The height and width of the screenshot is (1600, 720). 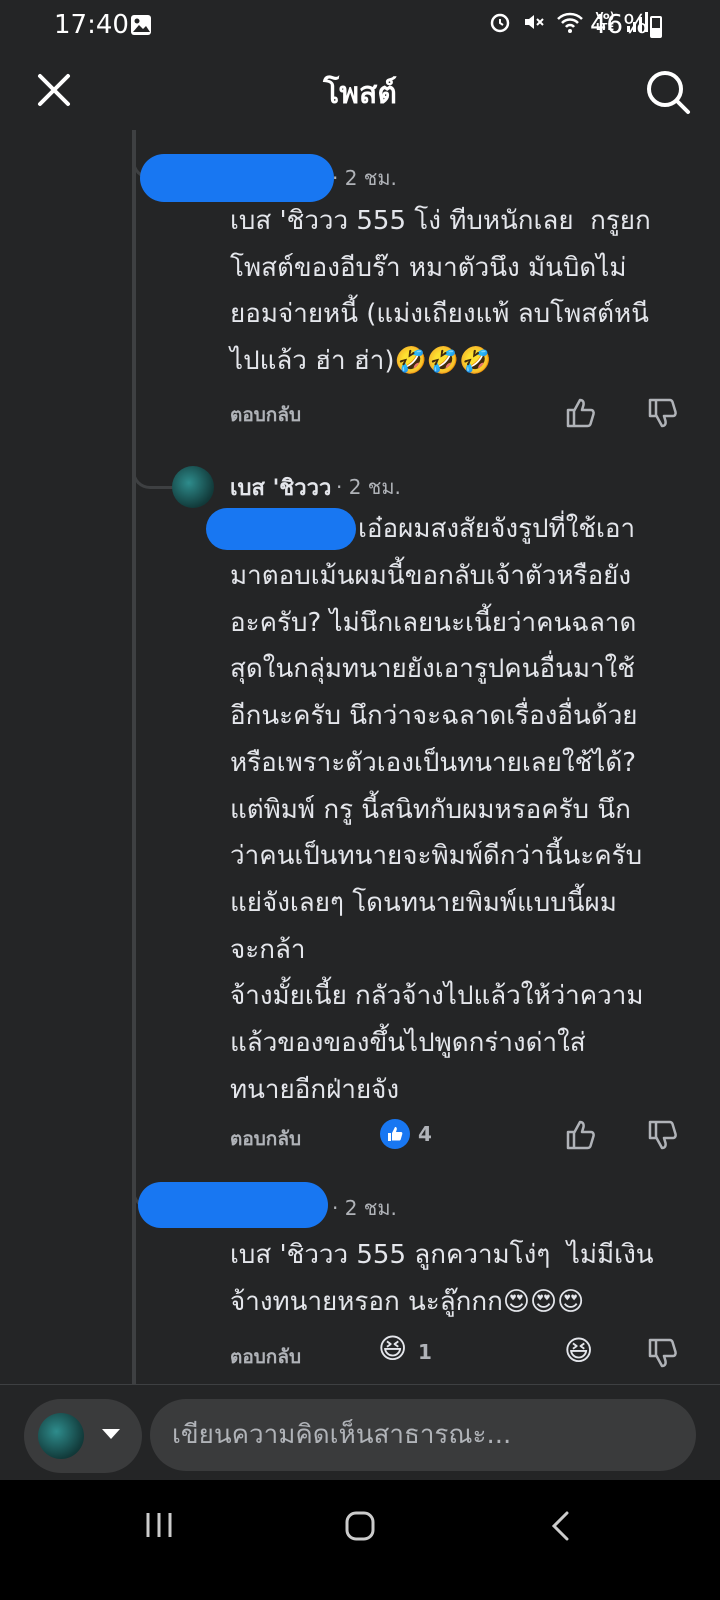 What do you see at coordinates (425, 1352) in the screenshot?
I see `reaction-count: 1` at bounding box center [425, 1352].